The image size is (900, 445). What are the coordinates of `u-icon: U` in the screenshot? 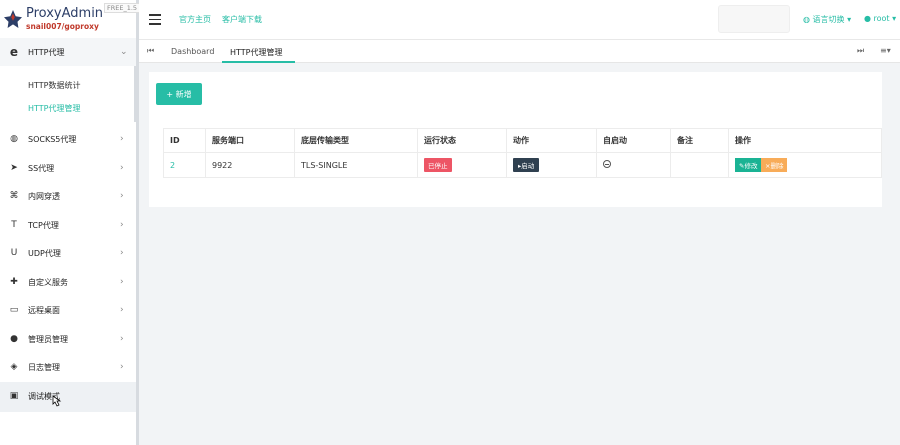 It's located at (14, 253).